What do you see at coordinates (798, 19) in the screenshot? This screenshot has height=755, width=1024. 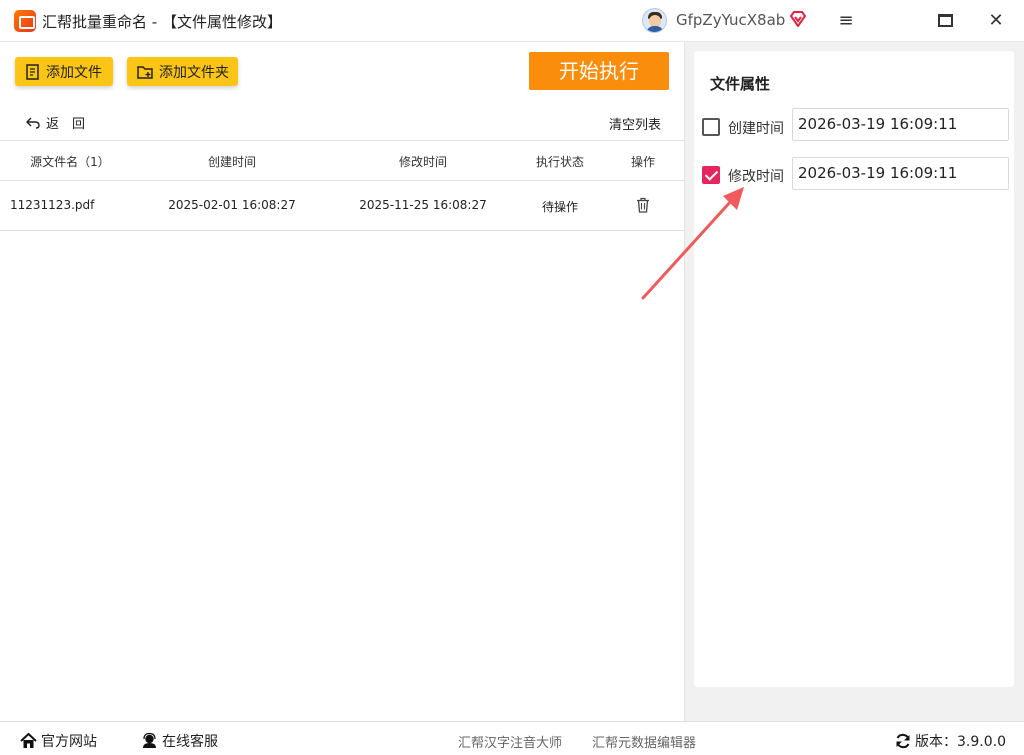 I see `vip-badge-icon` at bounding box center [798, 19].